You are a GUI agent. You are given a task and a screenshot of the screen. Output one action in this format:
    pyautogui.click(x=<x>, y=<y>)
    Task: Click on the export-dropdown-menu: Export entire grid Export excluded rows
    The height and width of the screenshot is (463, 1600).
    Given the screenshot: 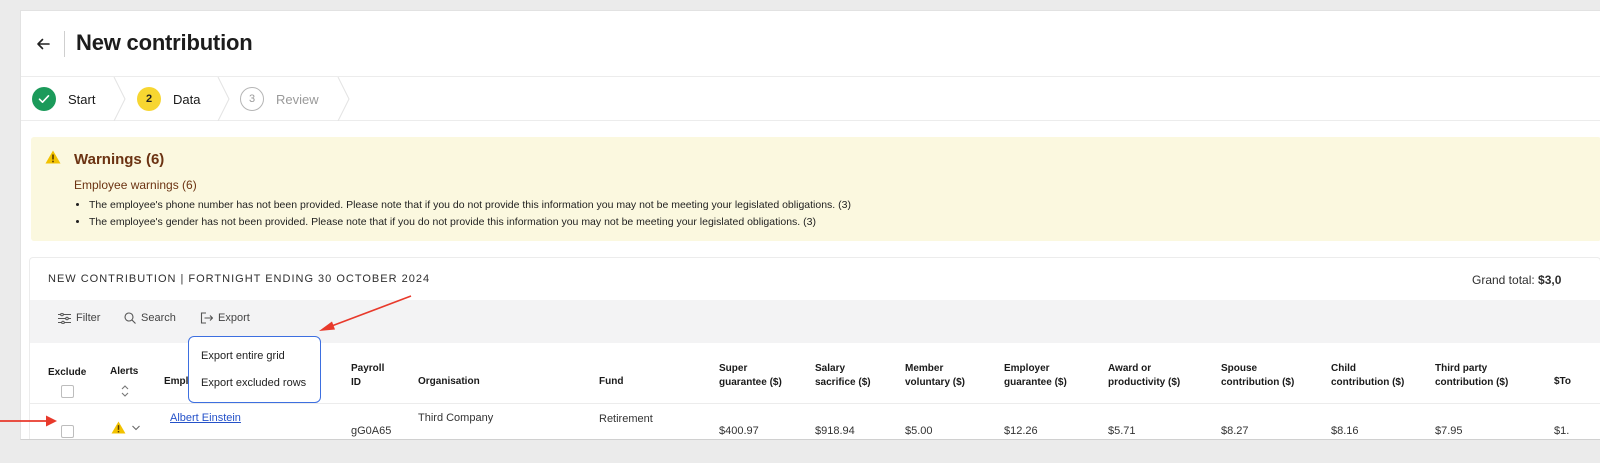 What is the action you would take?
    pyautogui.click(x=254, y=369)
    